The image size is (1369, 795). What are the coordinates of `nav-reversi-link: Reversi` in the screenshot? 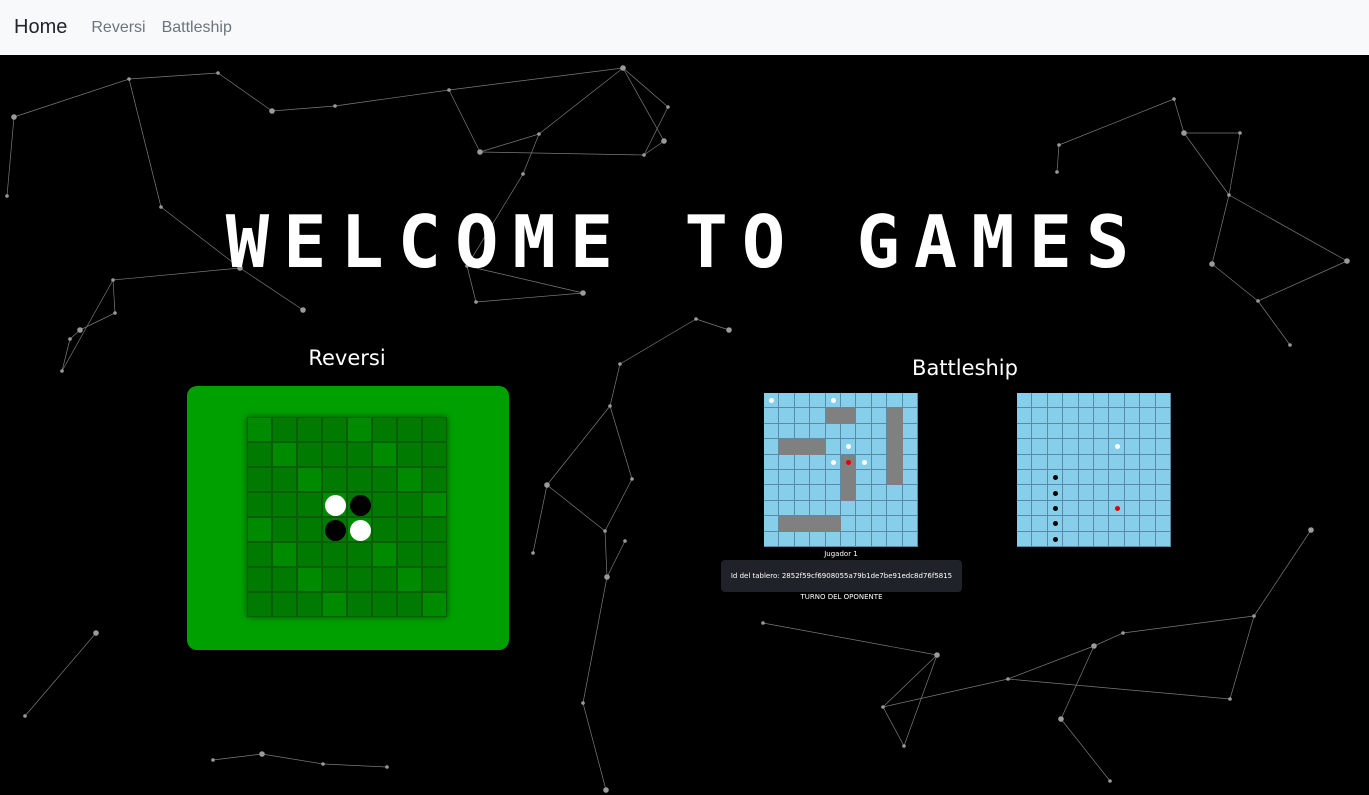 It's located at (118, 28).